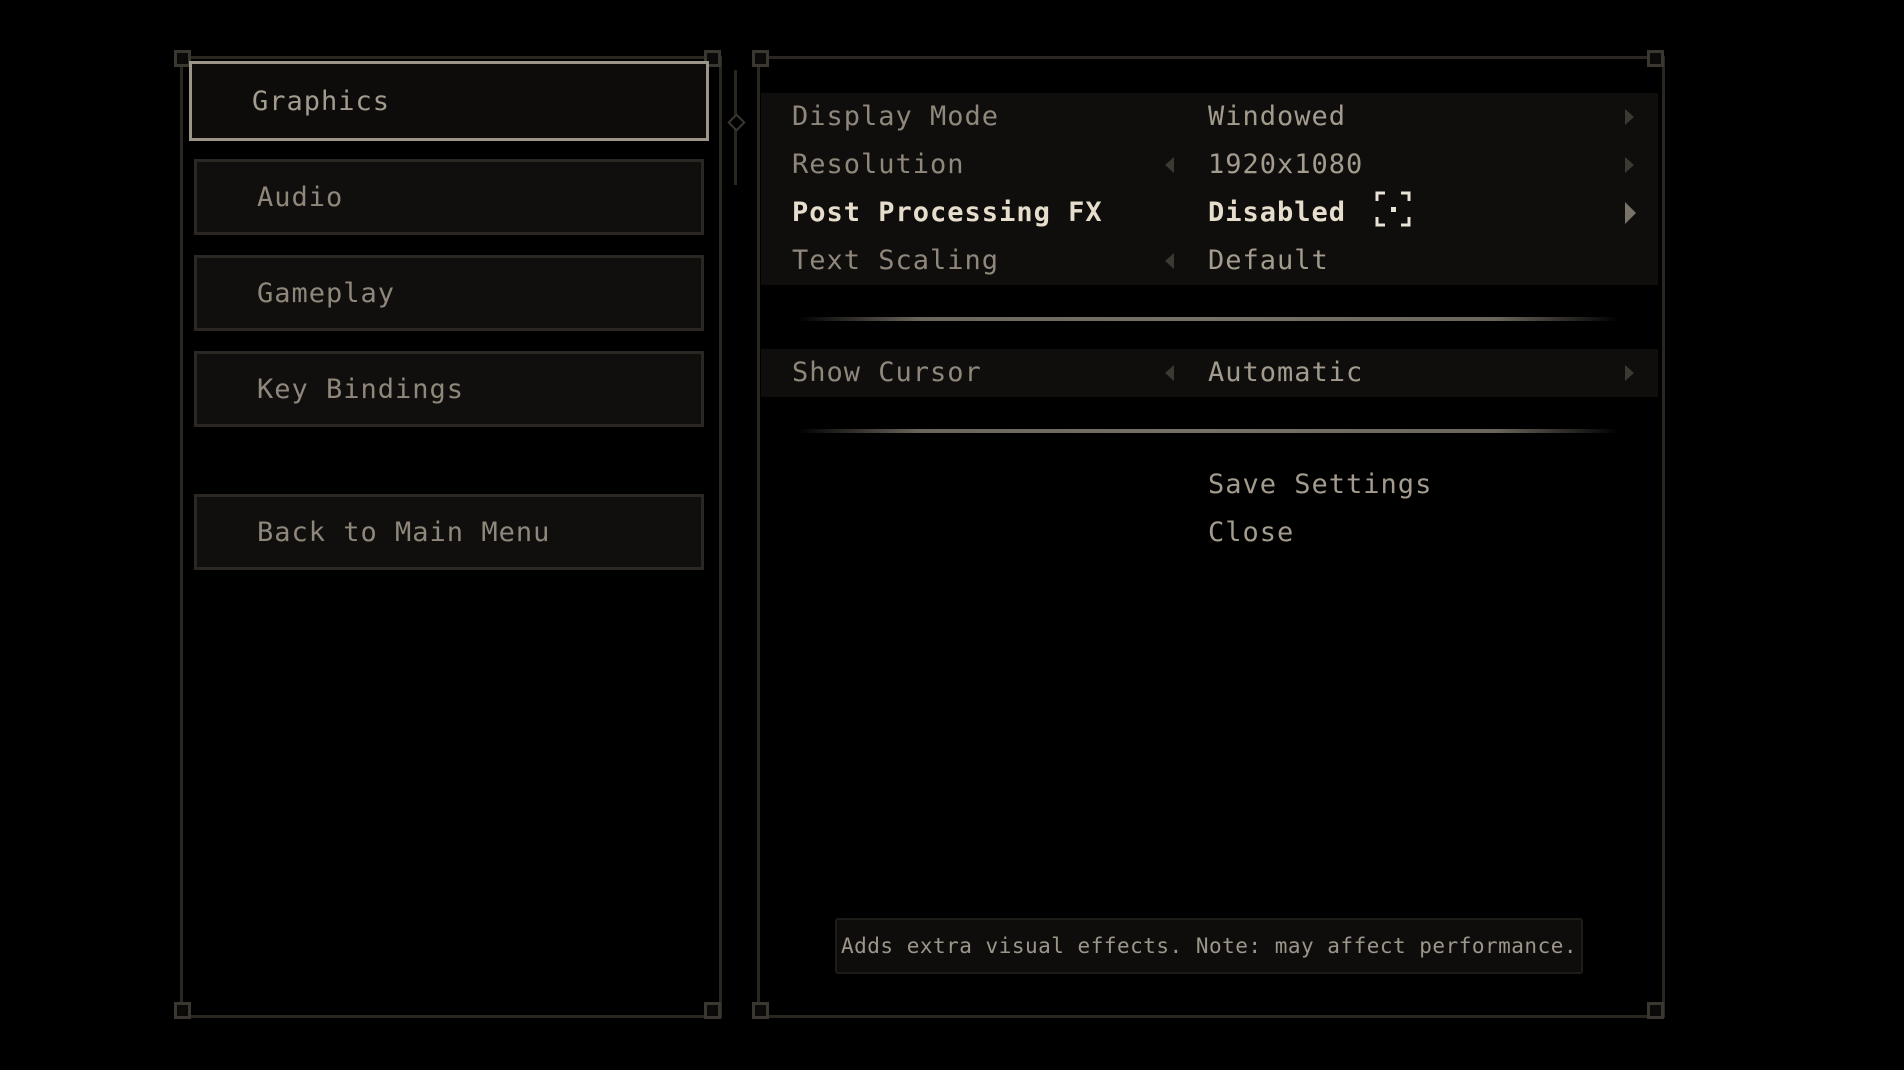  I want to click on setting-value: Automatic, so click(1286, 372).